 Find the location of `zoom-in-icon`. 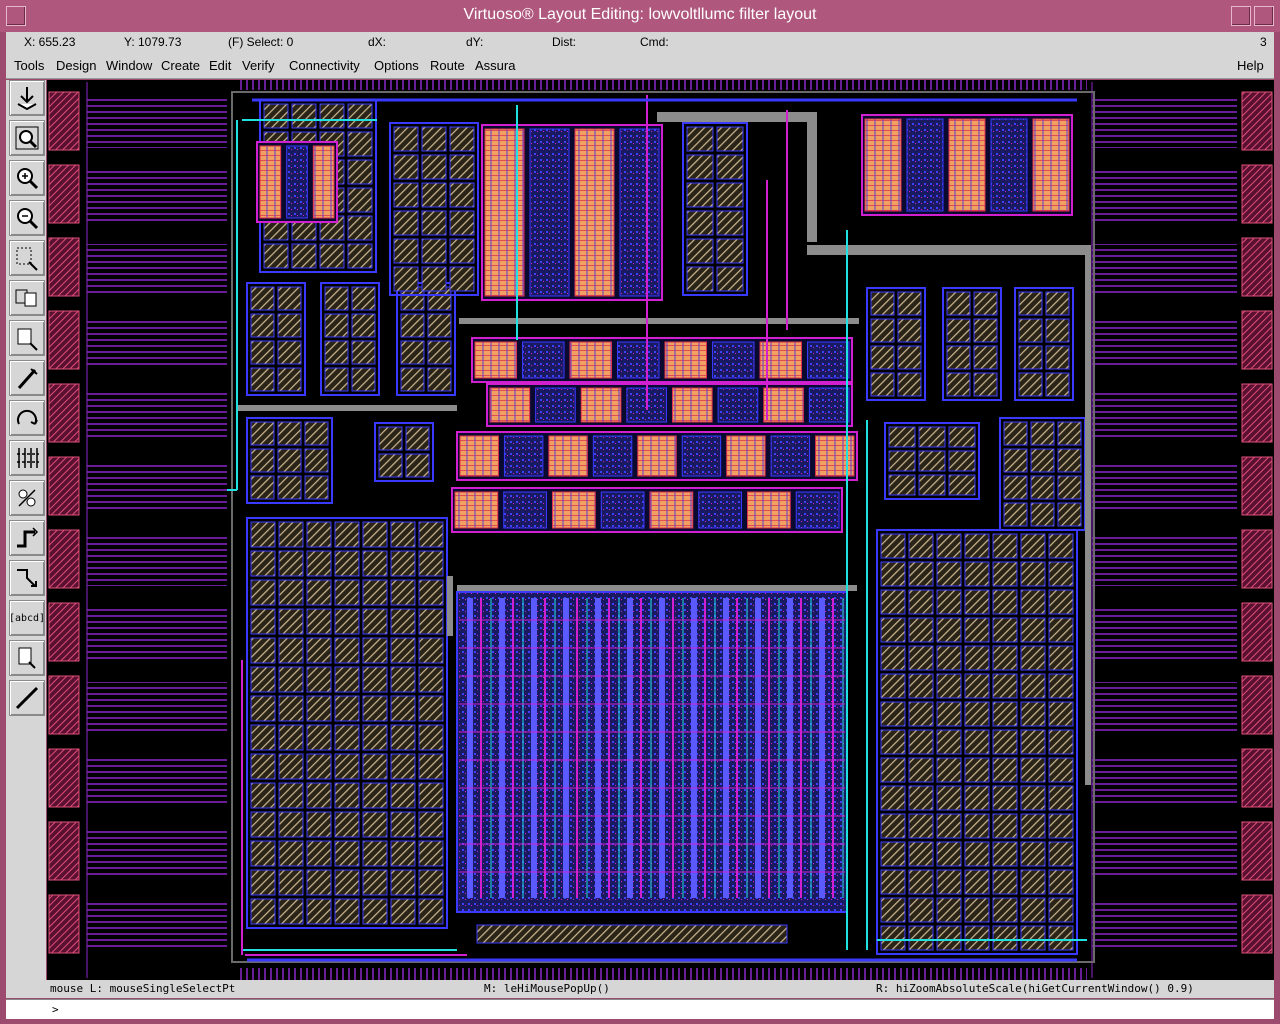

zoom-in-icon is located at coordinates (27, 178).